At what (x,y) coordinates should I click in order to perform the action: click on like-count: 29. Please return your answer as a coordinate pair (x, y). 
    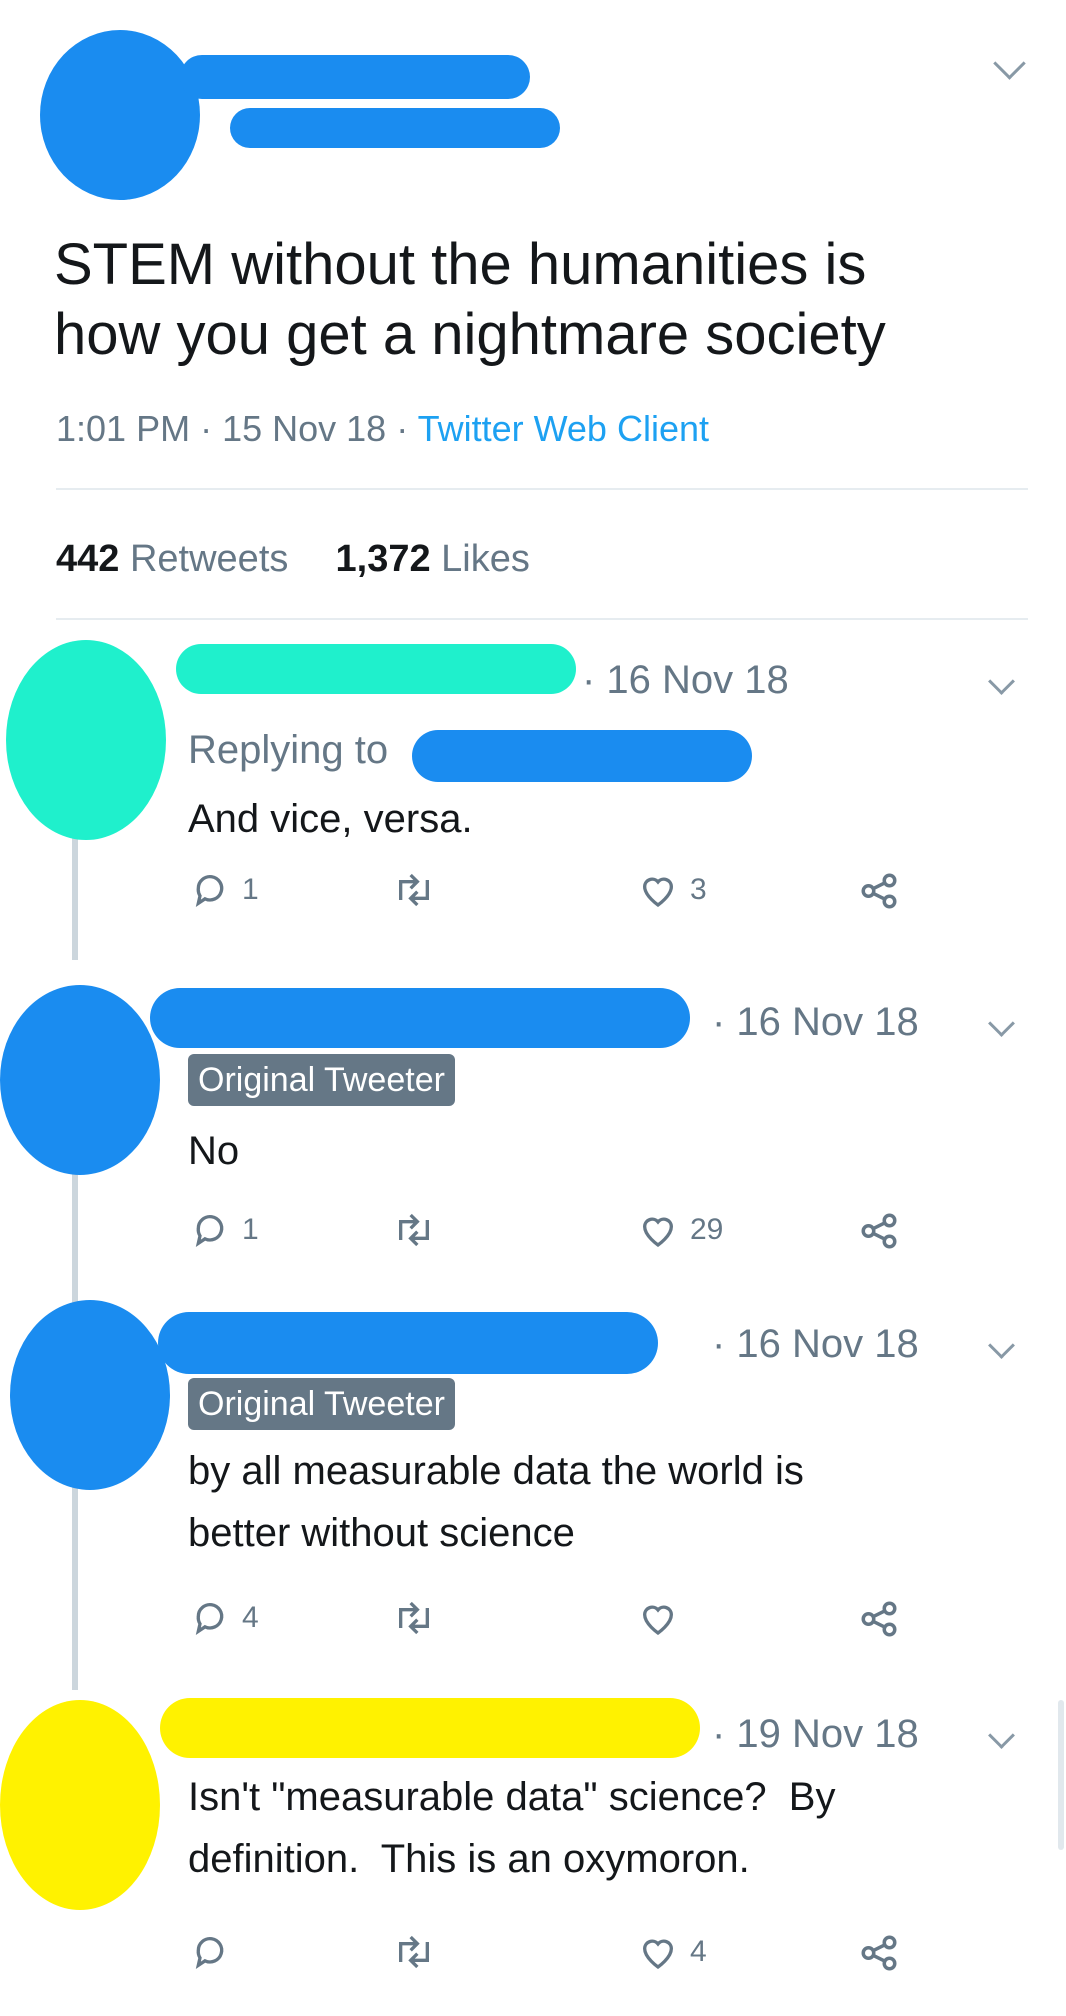
    Looking at the image, I should click on (707, 1229).